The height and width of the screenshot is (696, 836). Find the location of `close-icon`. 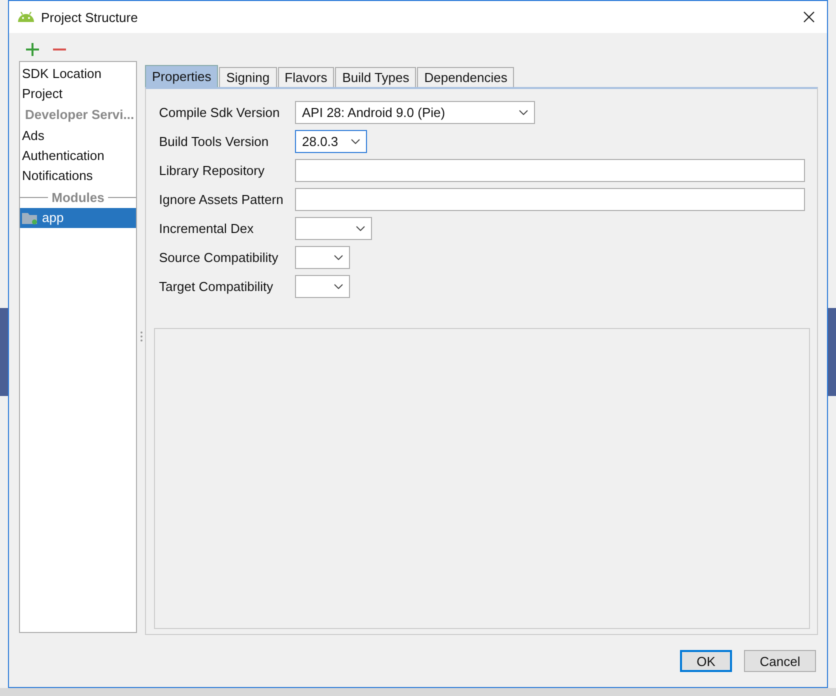

close-icon is located at coordinates (809, 17).